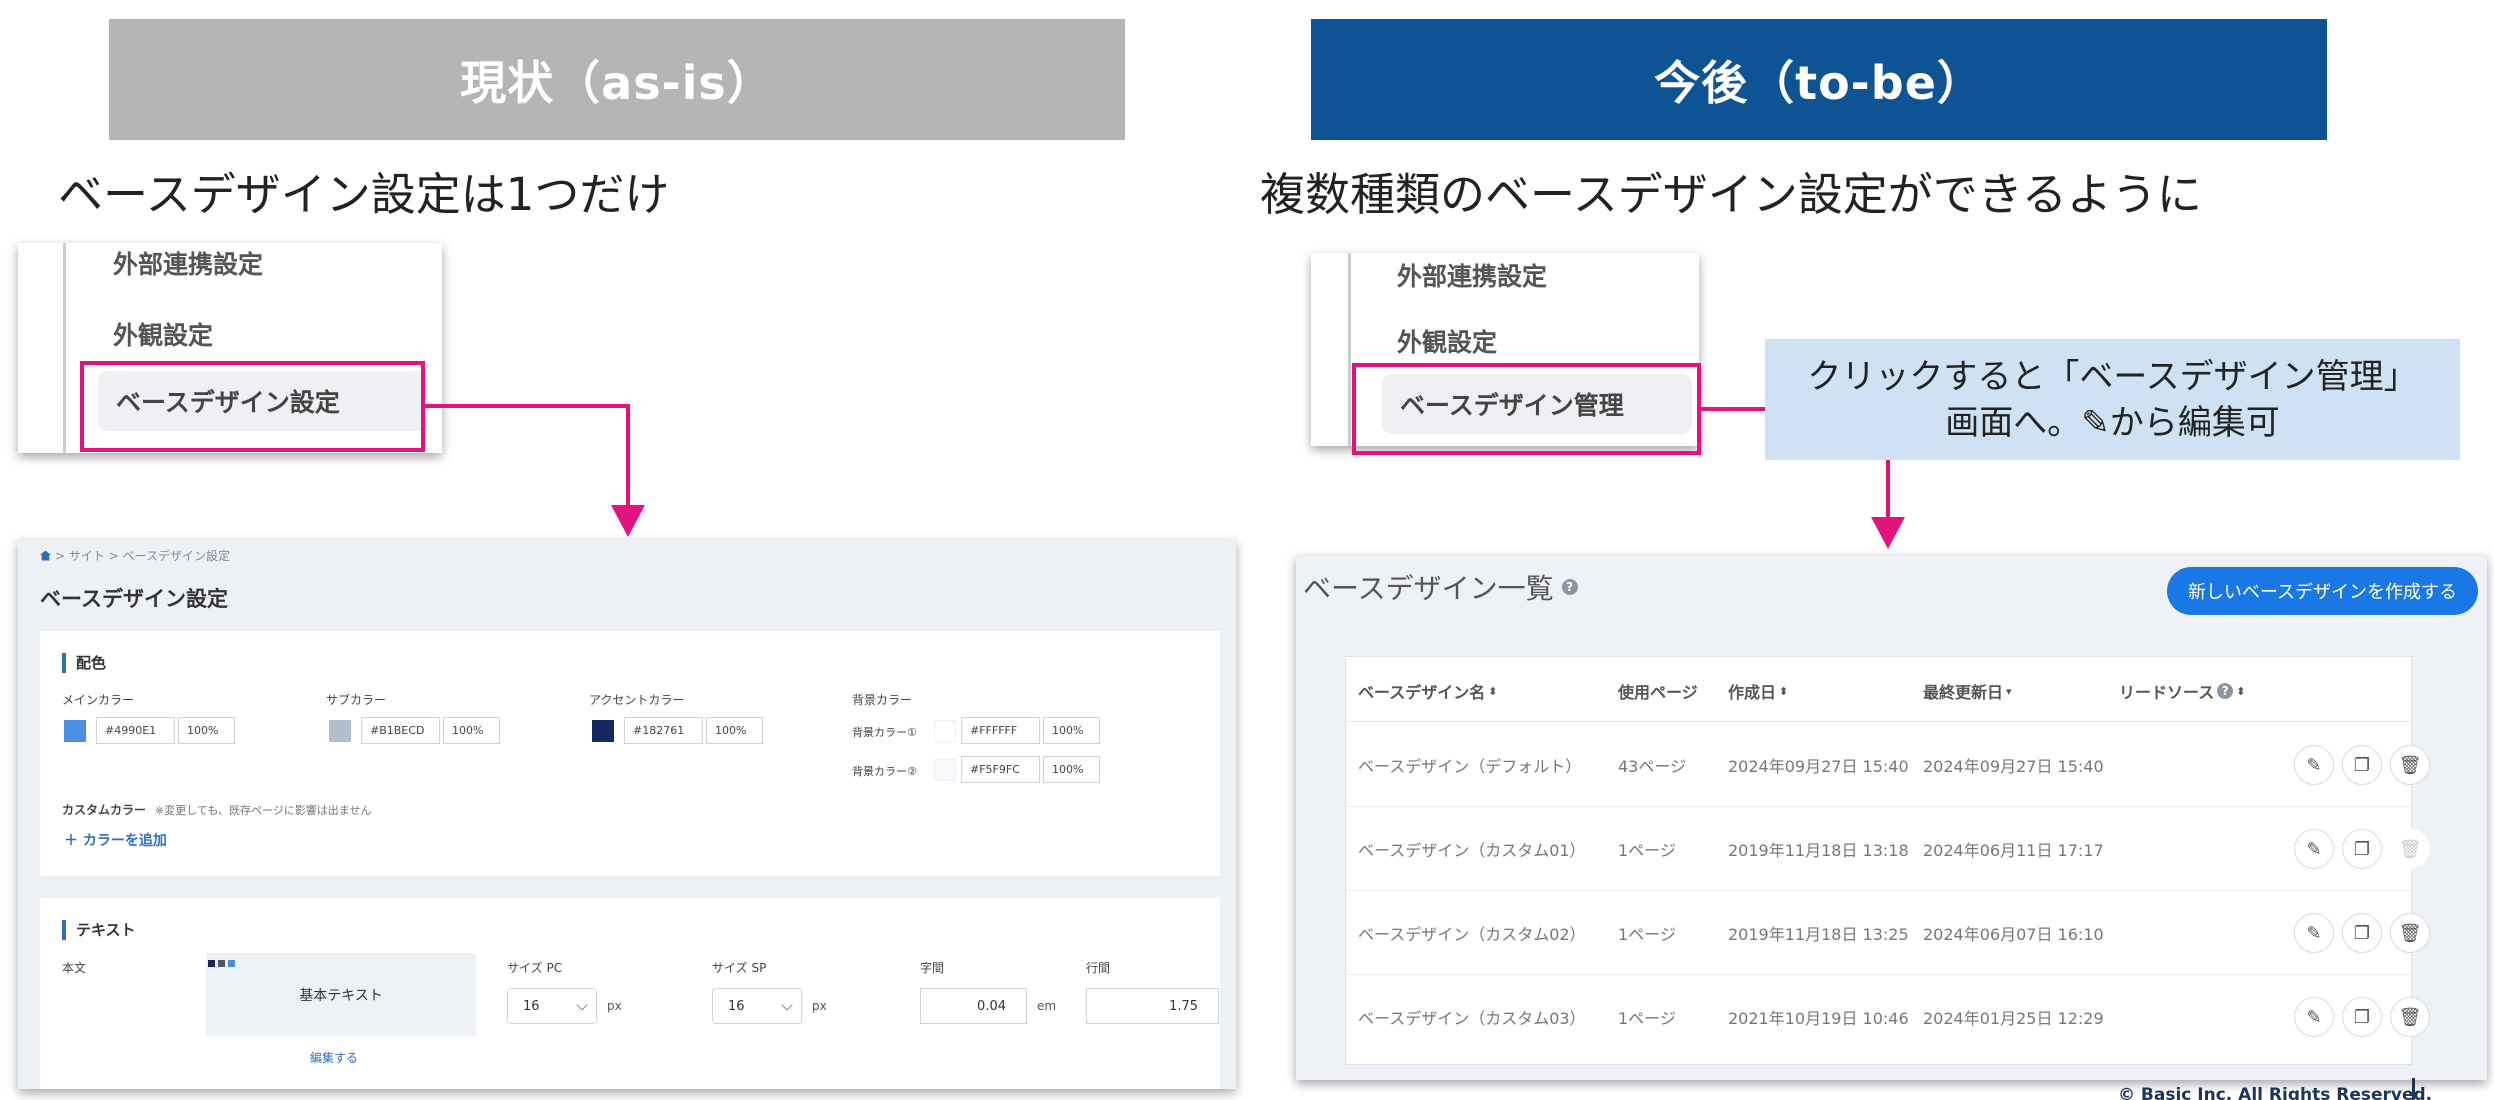 This screenshot has width=2494, height=1100. What do you see at coordinates (2167, 692) in the screenshot?
I see `column-label: リードソース` at bounding box center [2167, 692].